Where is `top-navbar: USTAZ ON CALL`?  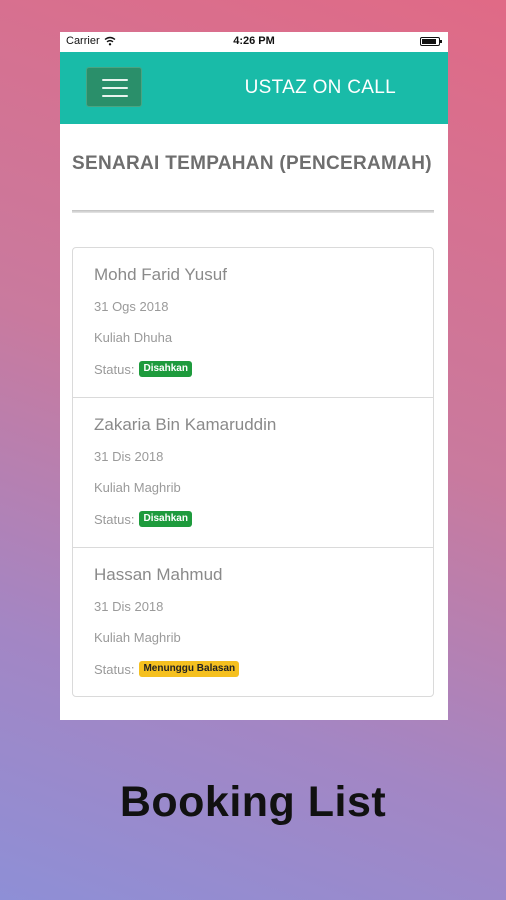
top-navbar: USTAZ ON CALL is located at coordinates (254, 88).